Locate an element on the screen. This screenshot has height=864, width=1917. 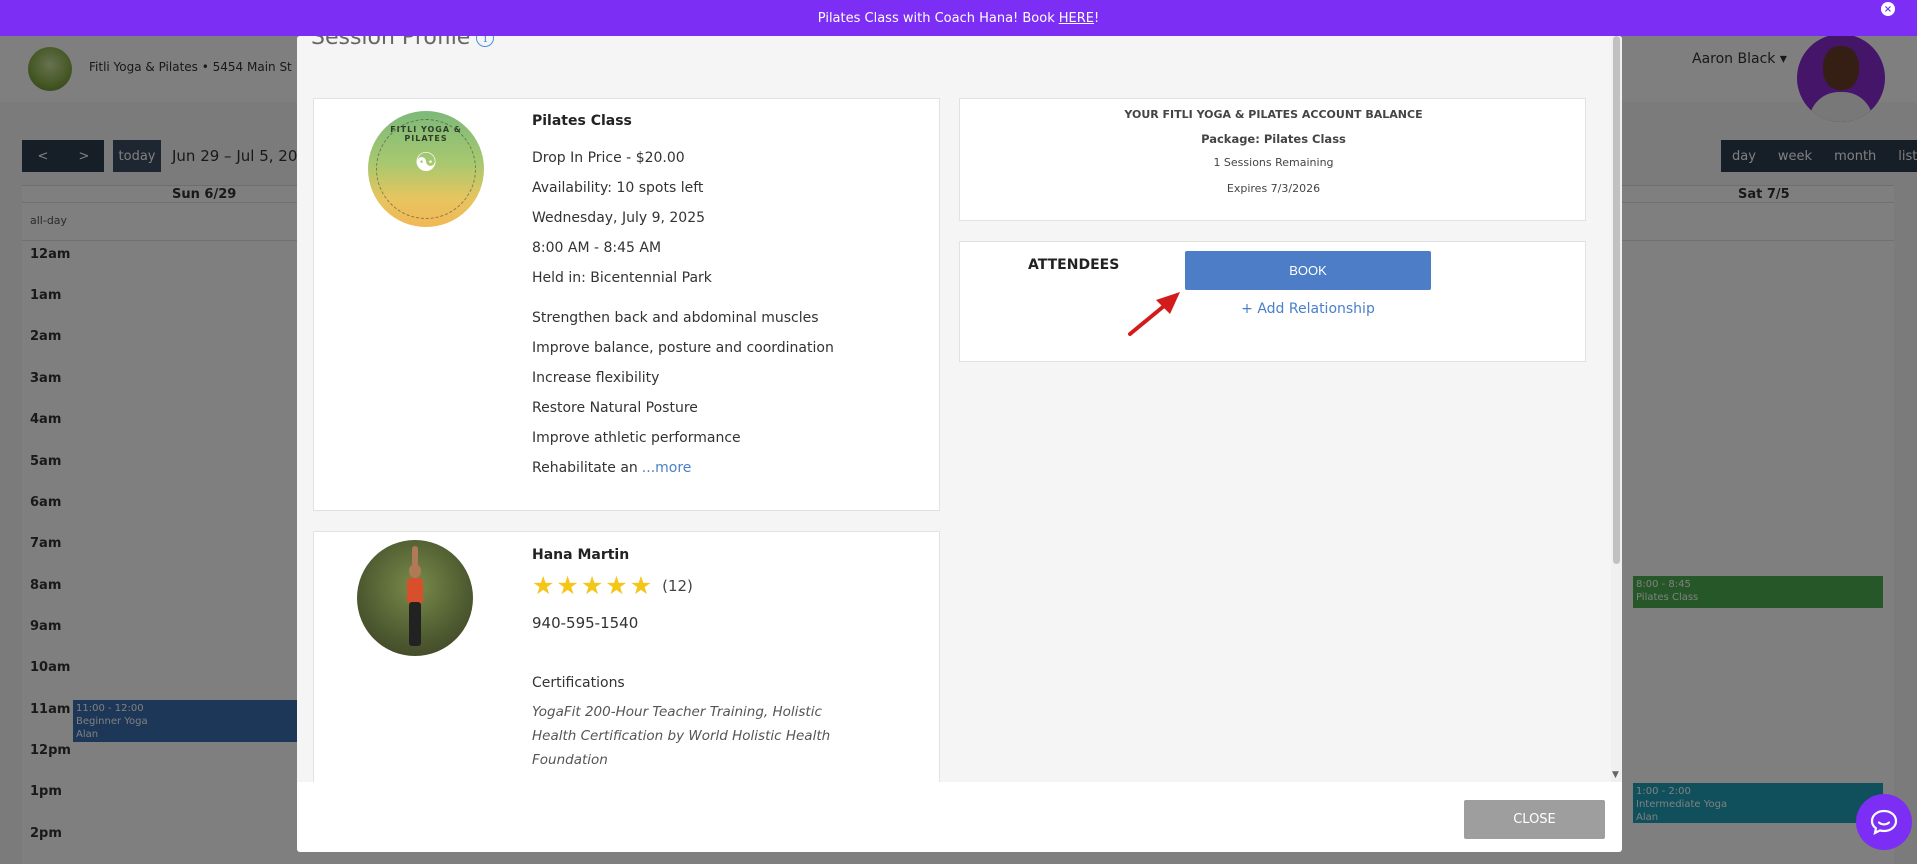
scrollbar-thumb is located at coordinates (1616, 300).